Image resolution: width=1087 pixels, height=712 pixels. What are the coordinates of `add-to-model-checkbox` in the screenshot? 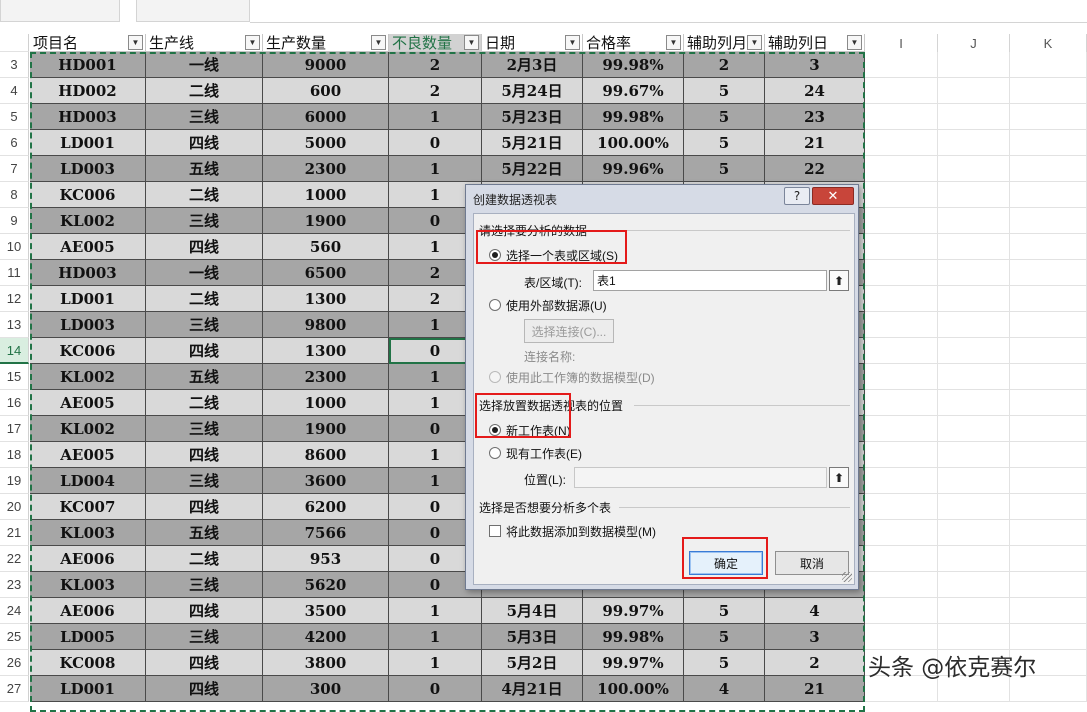 It's located at (495, 531).